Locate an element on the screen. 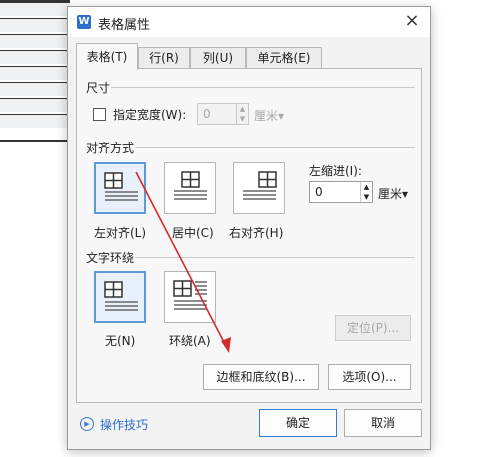  width-stepper: 0 ▲ ▼ is located at coordinates (223, 114).